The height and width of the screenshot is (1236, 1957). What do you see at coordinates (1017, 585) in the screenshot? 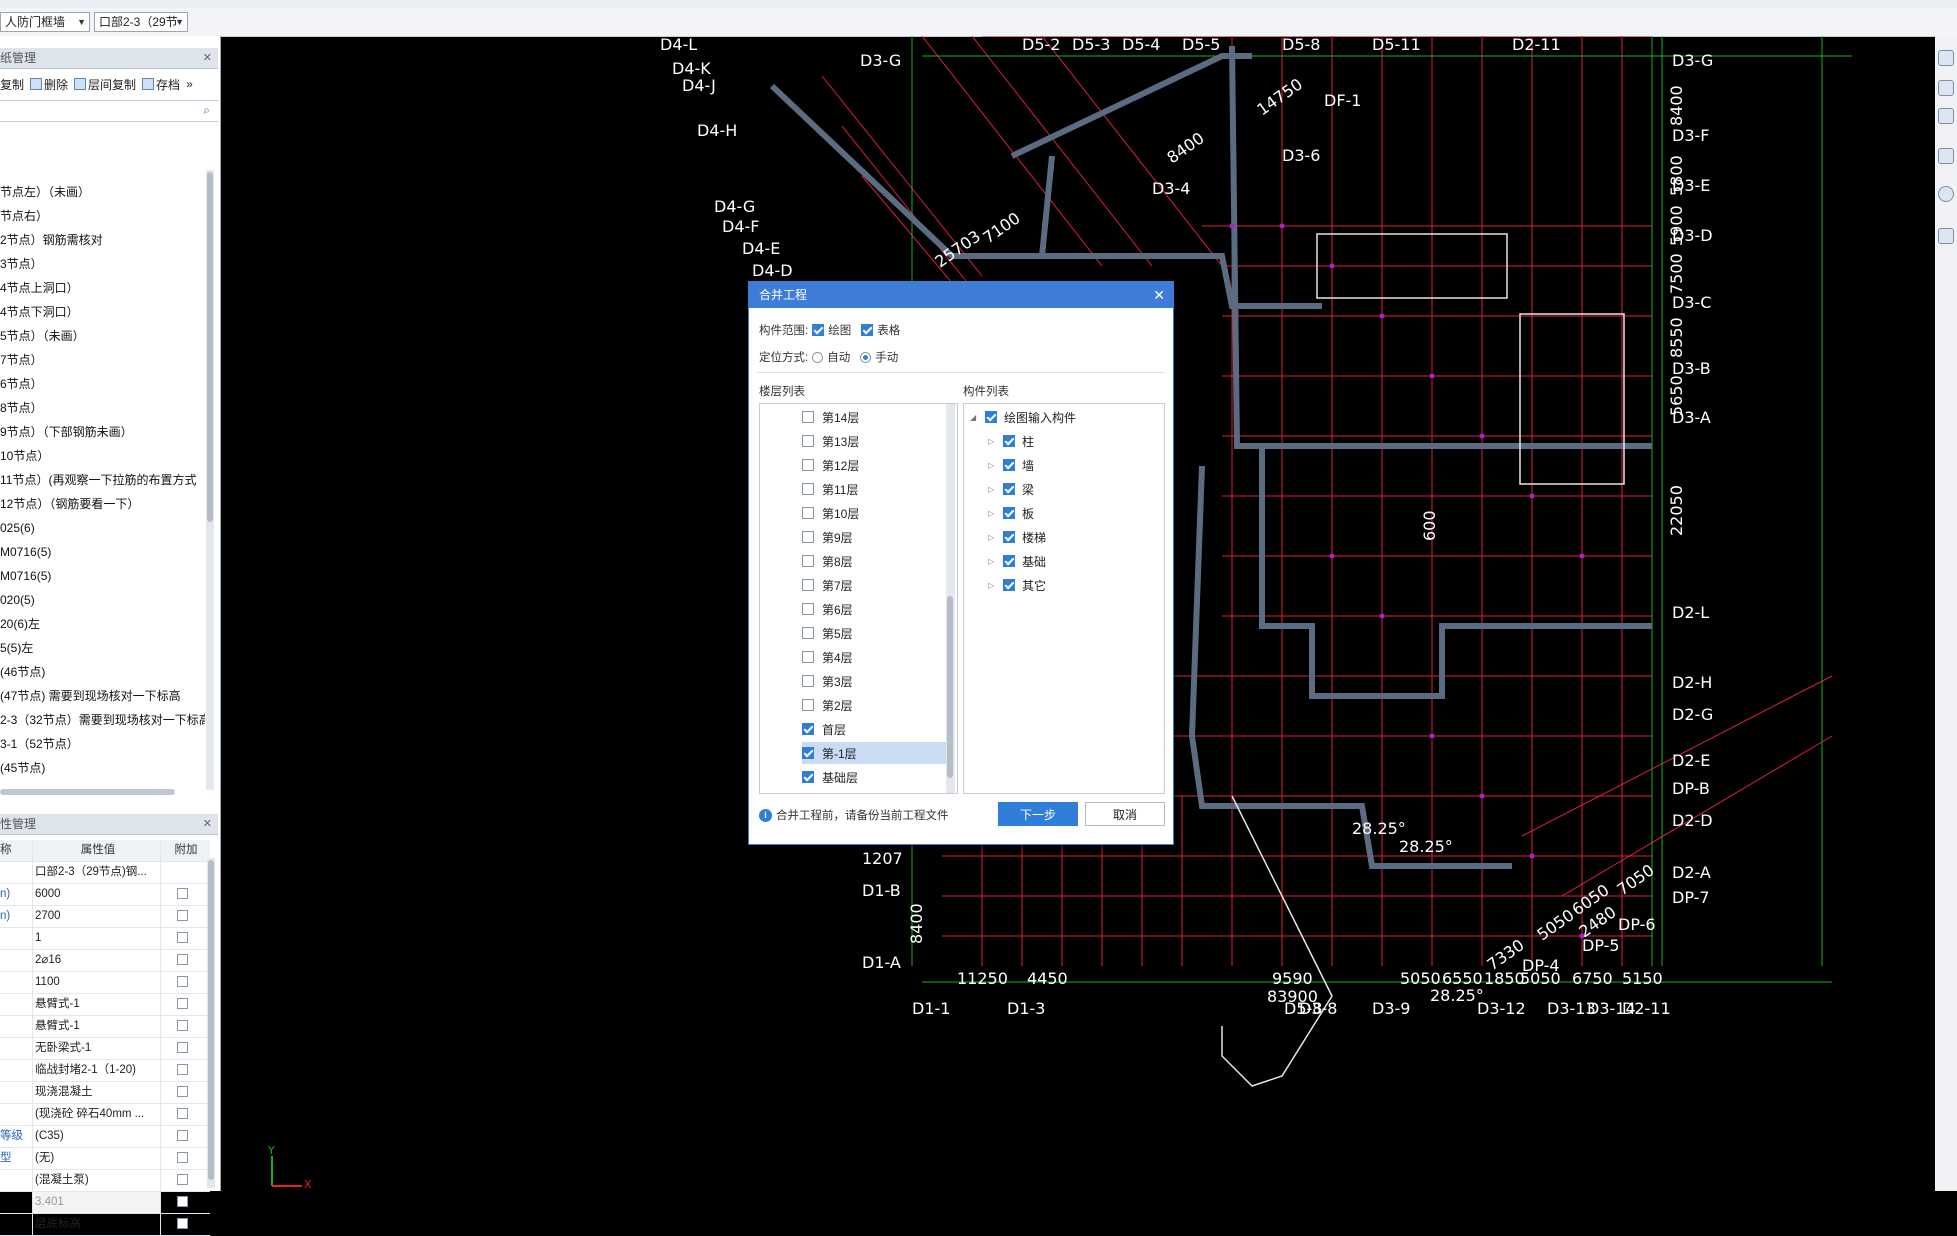
I see `component-item: ▷ 其它` at bounding box center [1017, 585].